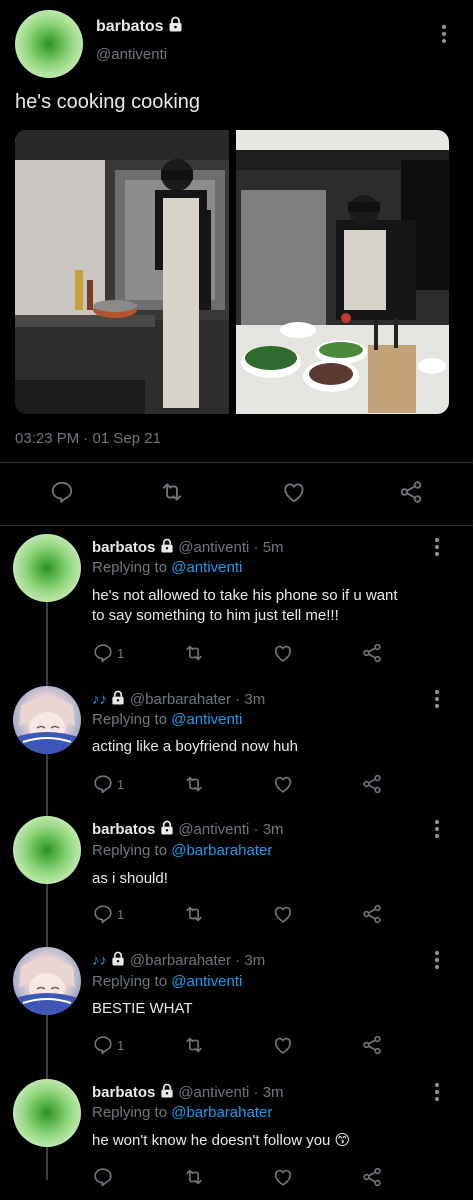  Describe the element at coordinates (49, 44) in the screenshot. I see `author-avatar` at that location.